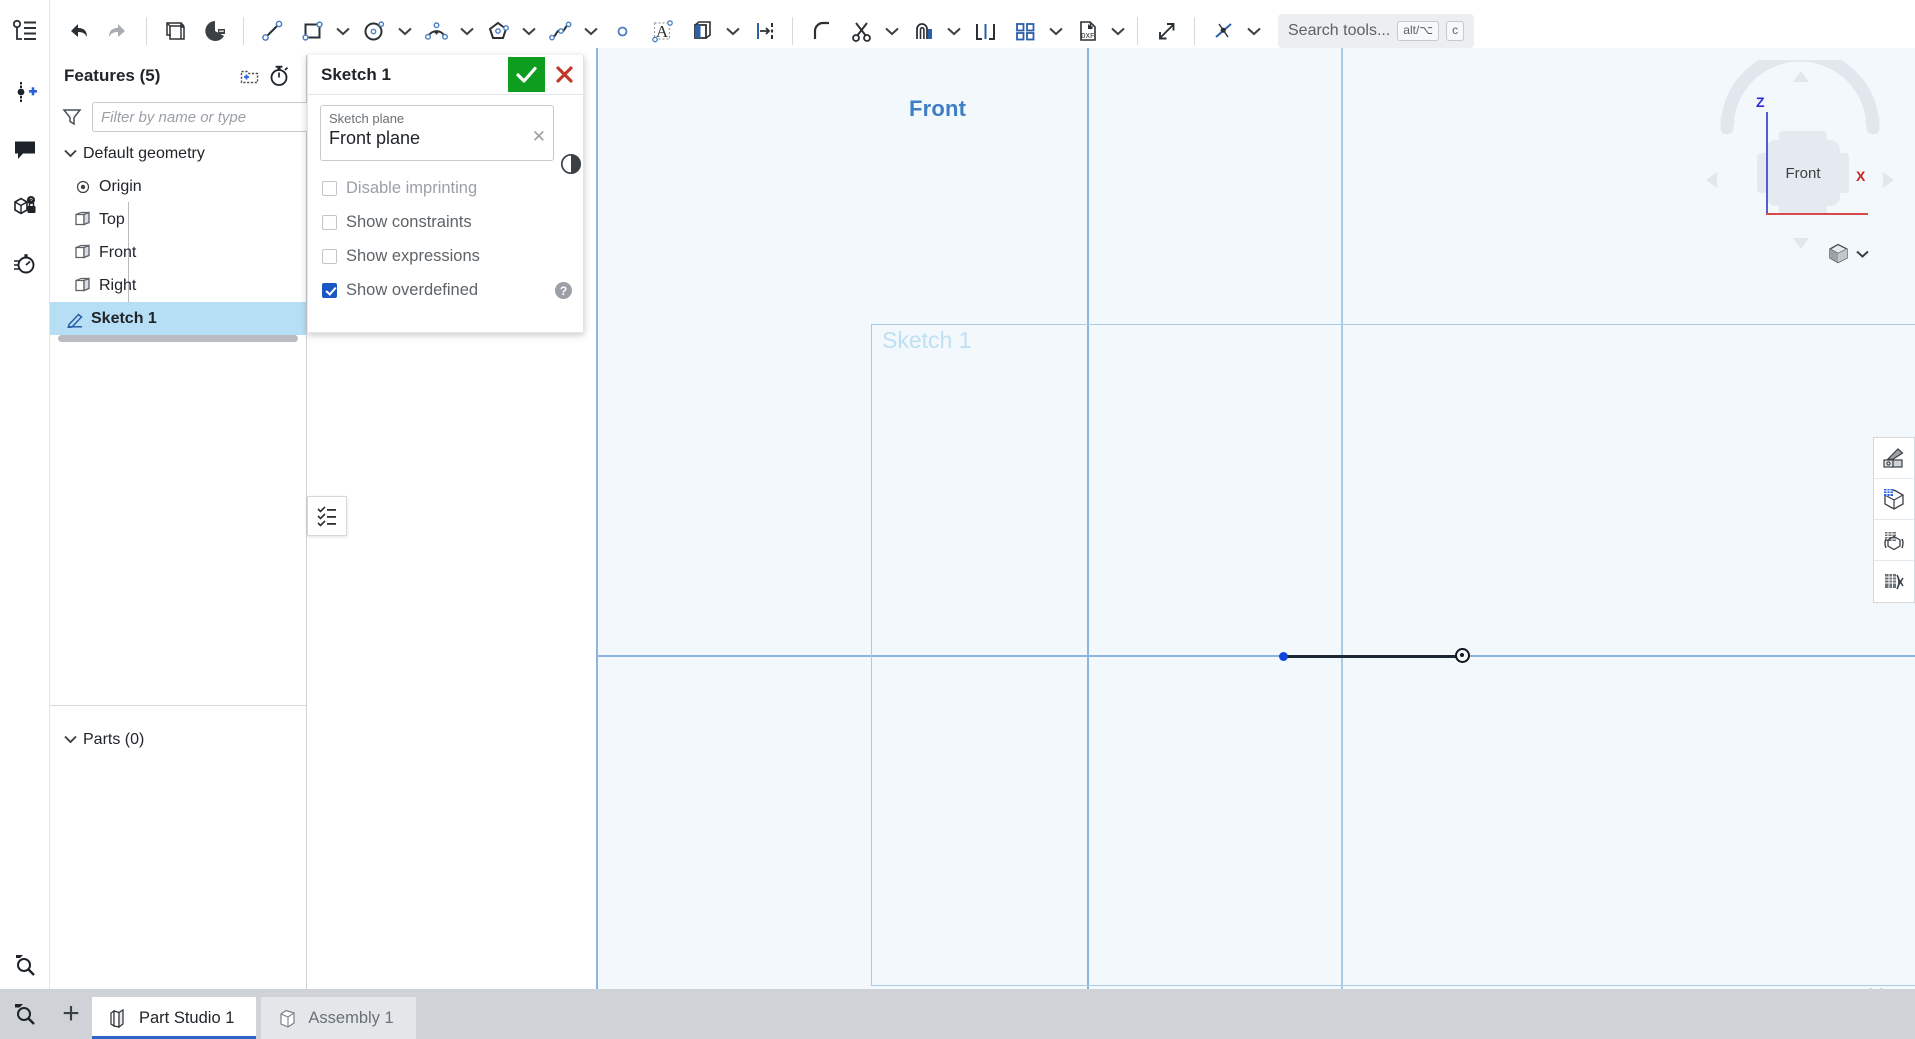  I want to click on transform-icon, so click(1166, 31).